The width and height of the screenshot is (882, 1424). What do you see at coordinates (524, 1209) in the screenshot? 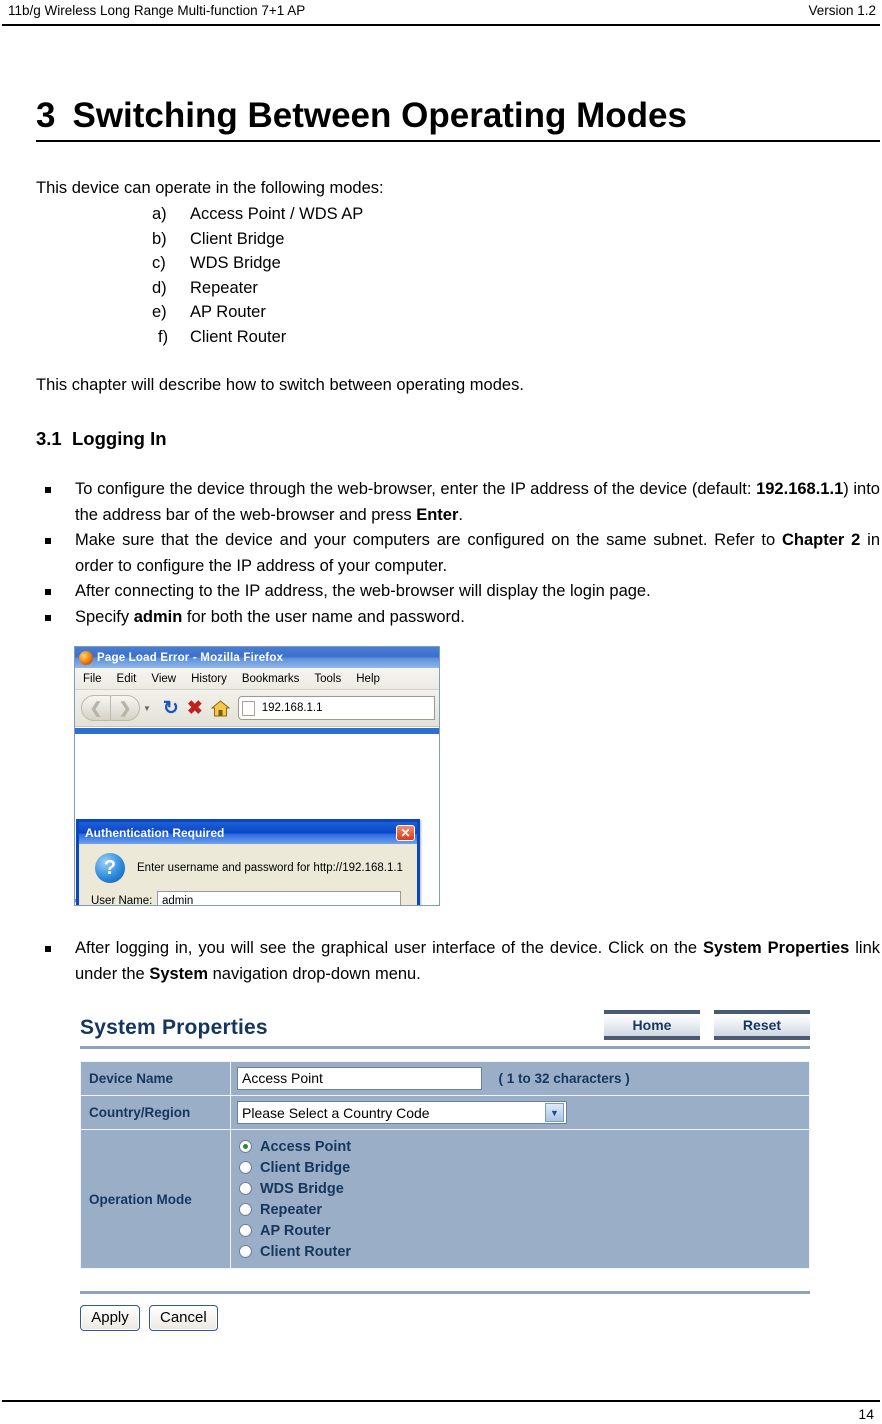
I see `radio-option-repeater: Repeater` at bounding box center [524, 1209].